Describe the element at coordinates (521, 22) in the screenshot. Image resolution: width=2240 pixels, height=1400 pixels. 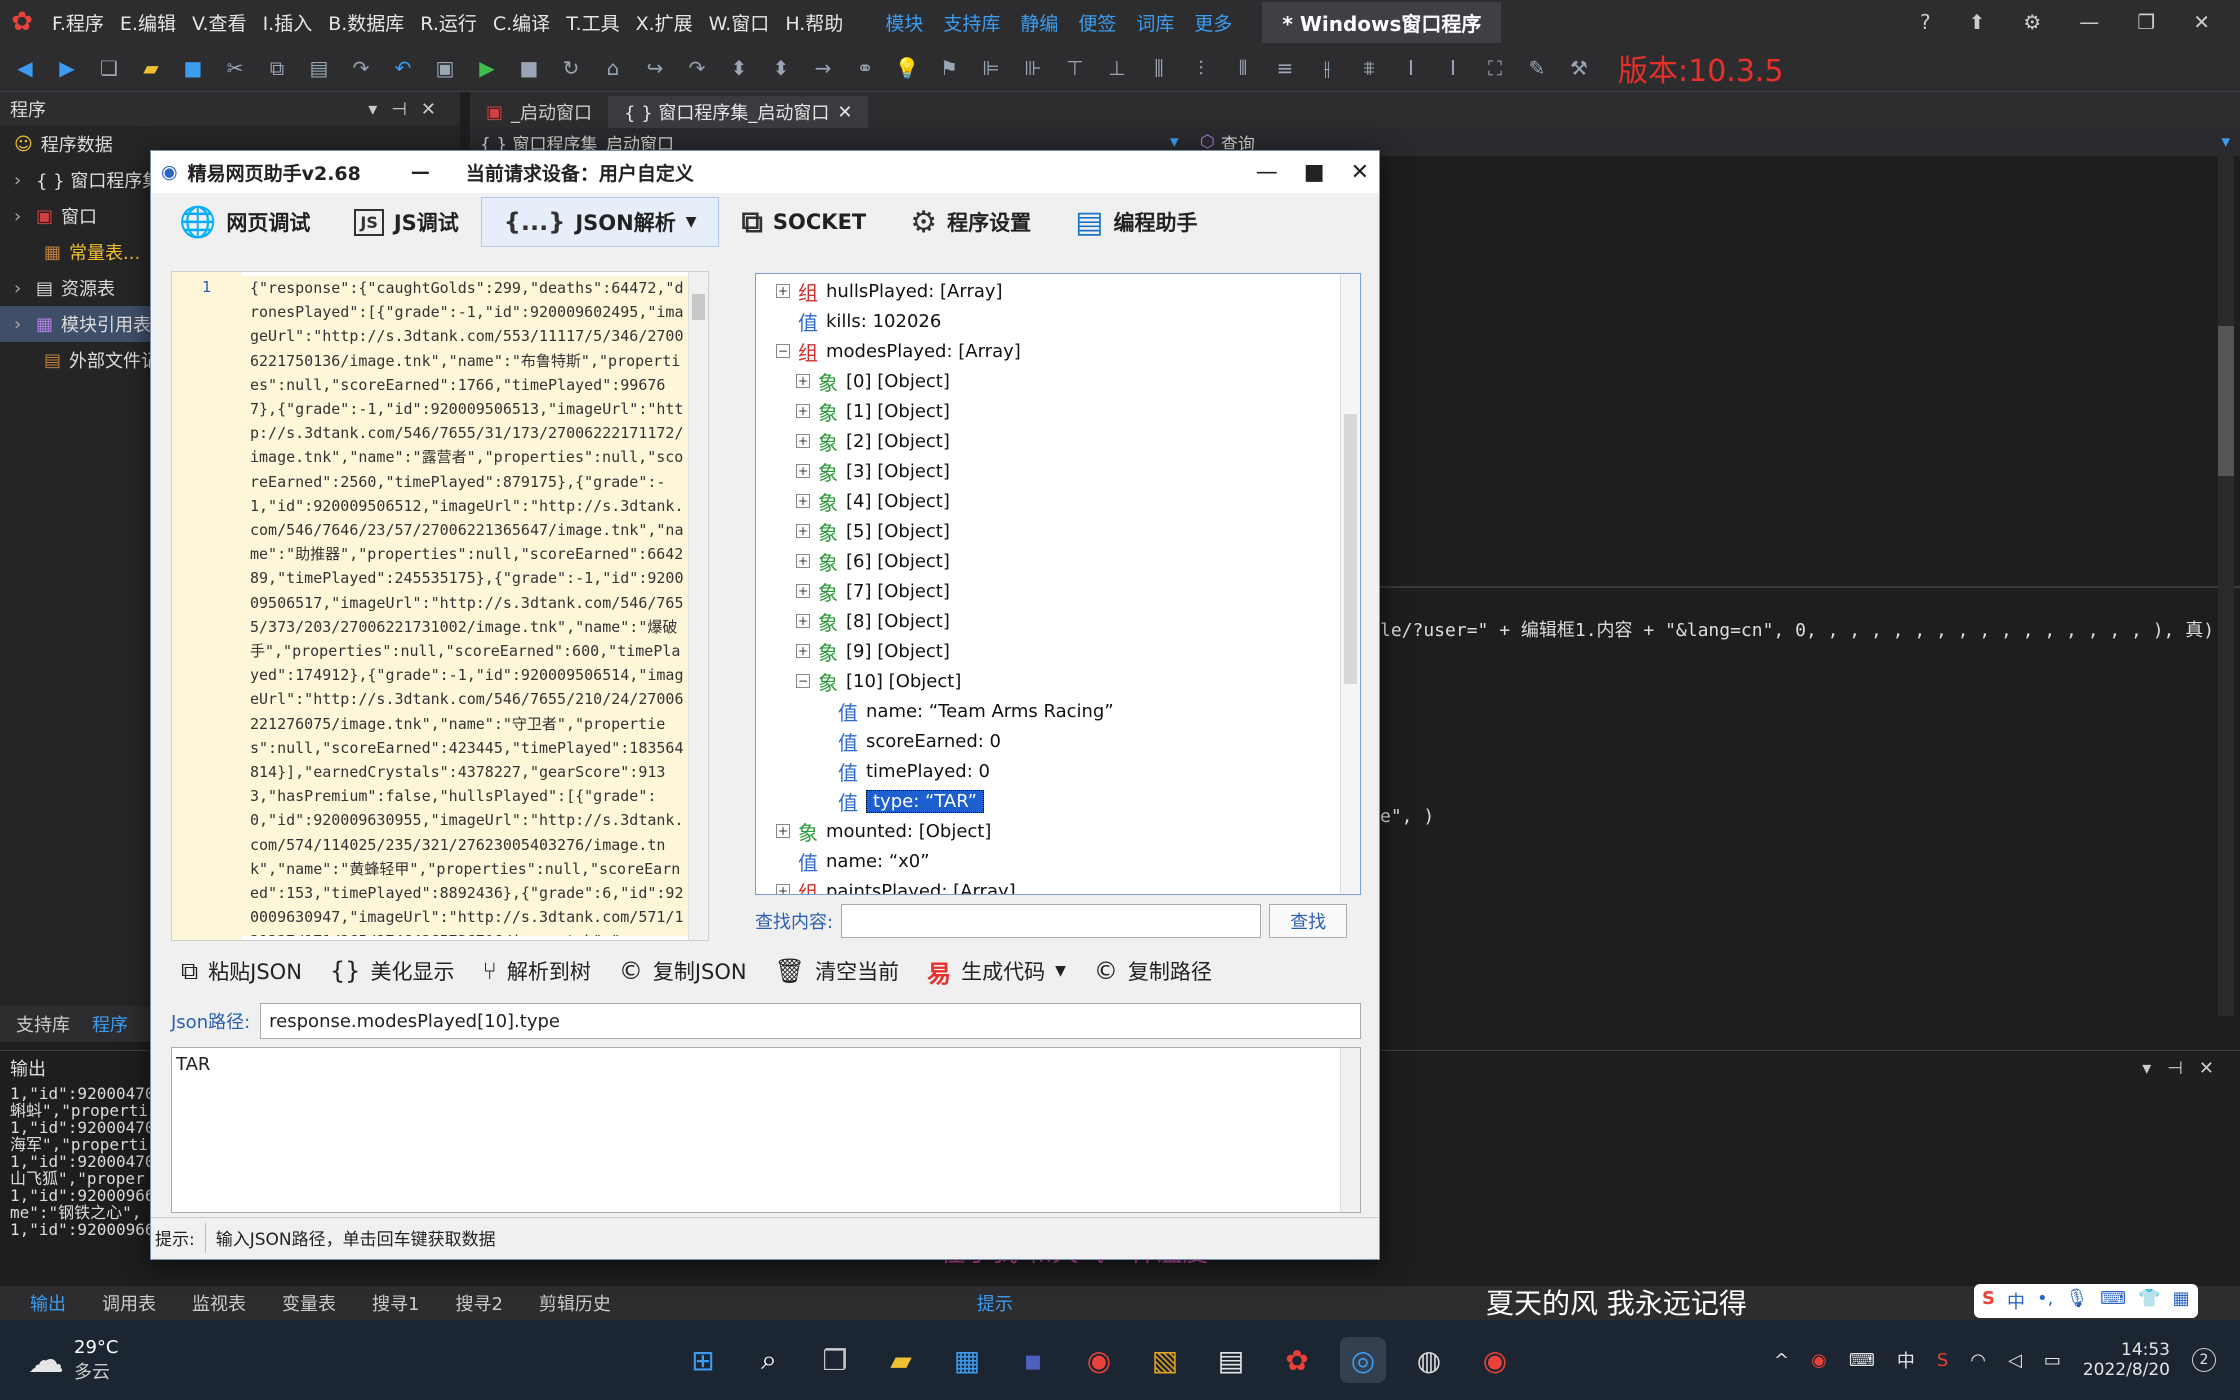
I see `menu-compile: C.编译` at that location.